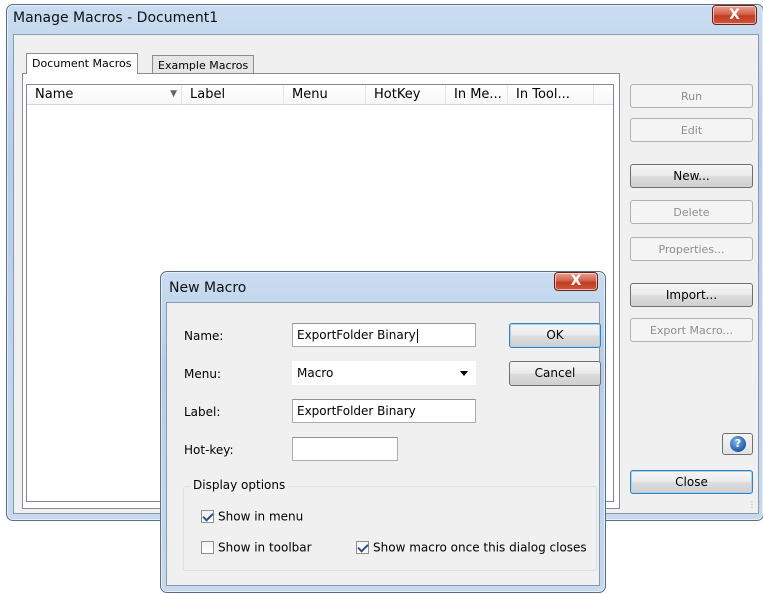 This screenshot has height=594, width=763. Describe the element at coordinates (209, 450) in the screenshot. I see `hotkey-label: Hot-key:` at that location.